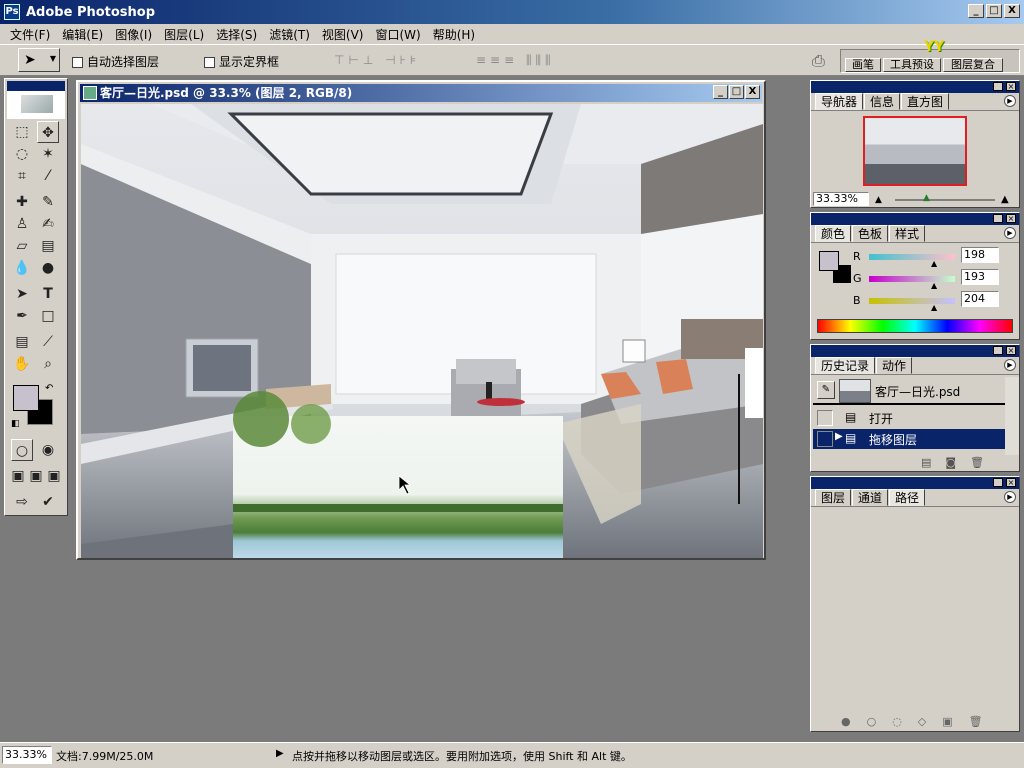 This screenshot has width=1024, height=768. What do you see at coordinates (289, 34) in the screenshot?
I see `menu-filter: 滤镜(T)` at bounding box center [289, 34].